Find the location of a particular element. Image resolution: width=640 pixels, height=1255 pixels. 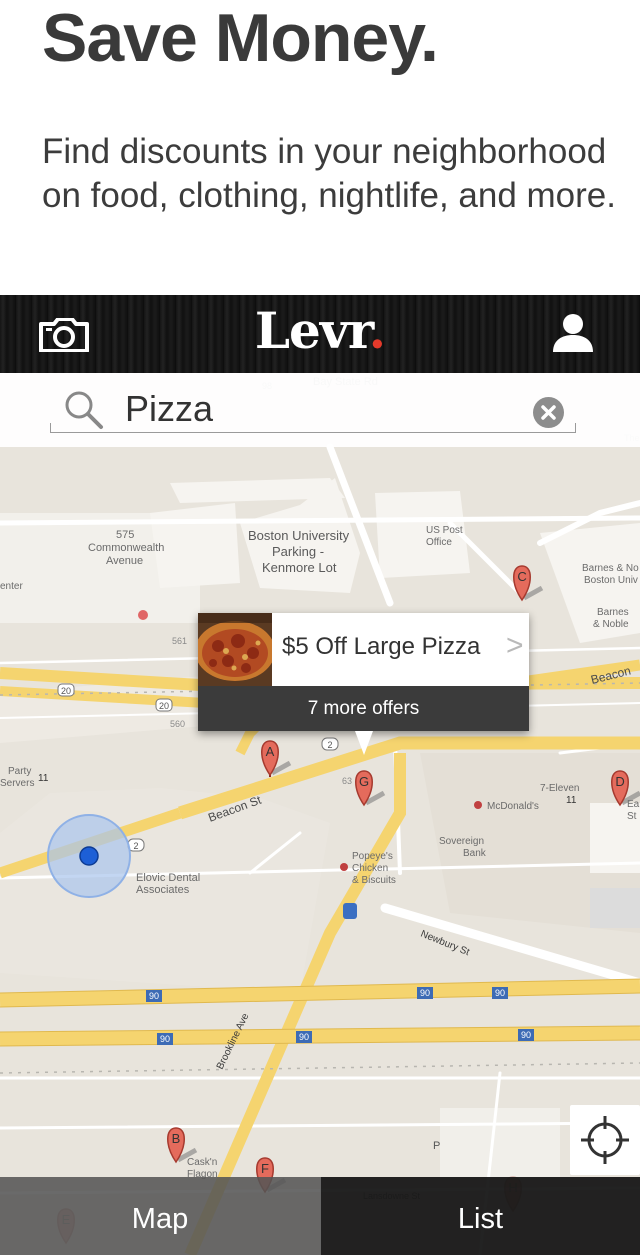

offer-popup: $5 Off Large Pizza > 7 more offers is located at coordinates (363, 672).